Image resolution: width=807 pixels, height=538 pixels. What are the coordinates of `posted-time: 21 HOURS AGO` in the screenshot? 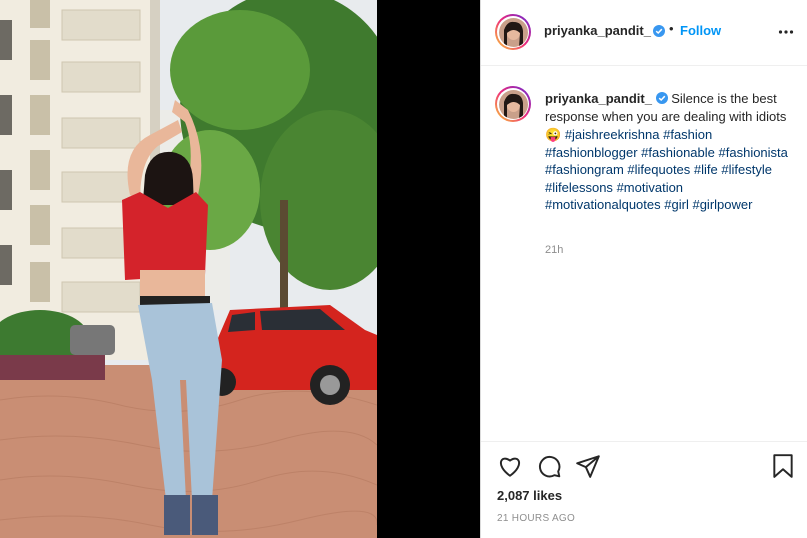 It's located at (536, 518).